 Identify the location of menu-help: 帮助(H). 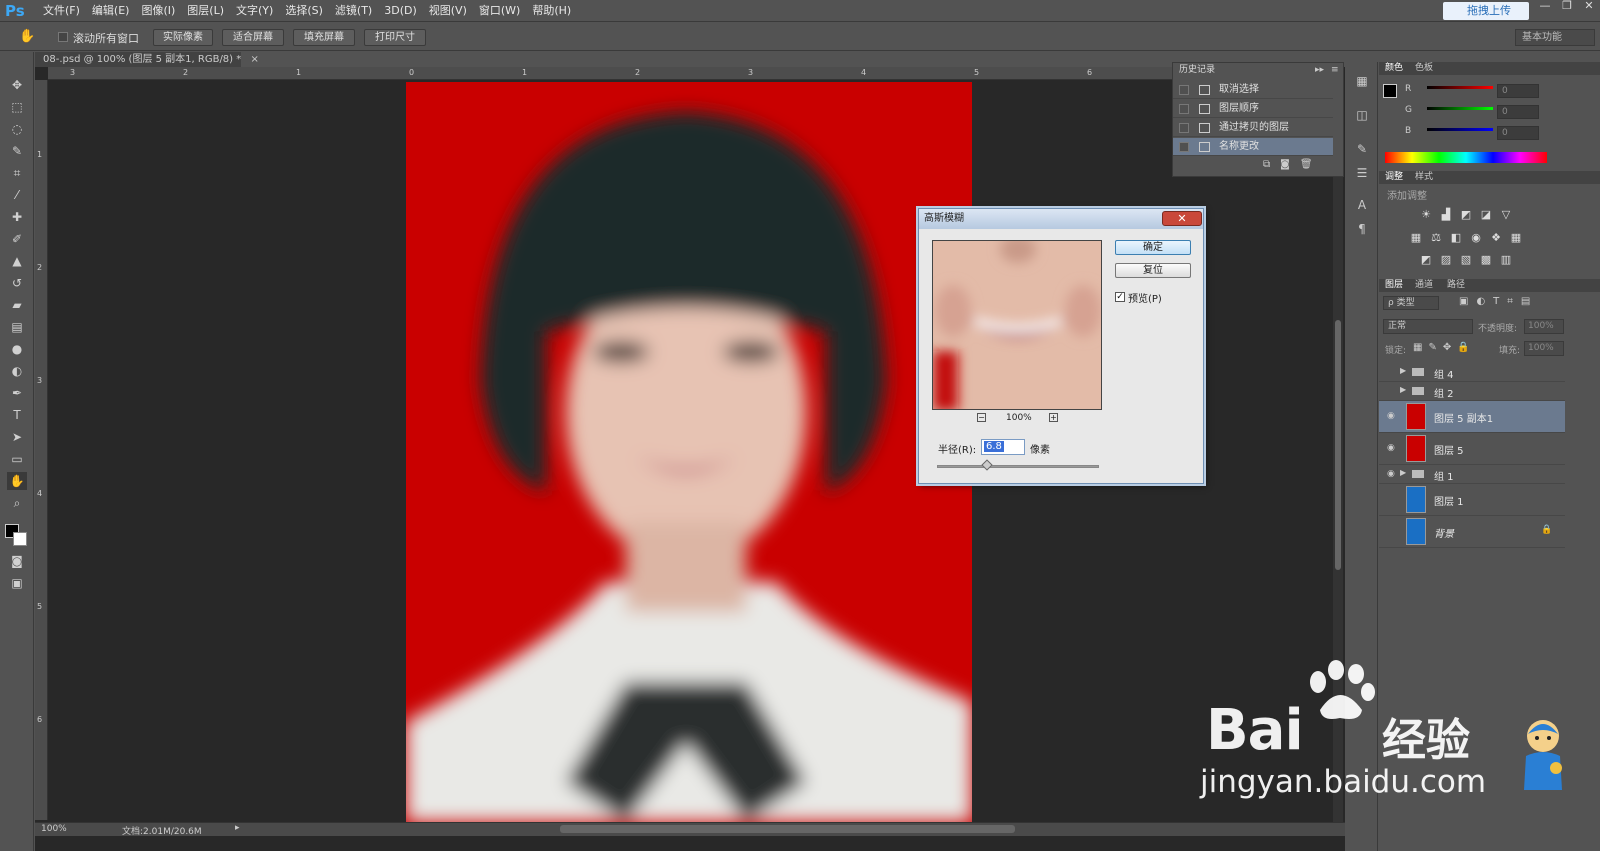
(551, 11).